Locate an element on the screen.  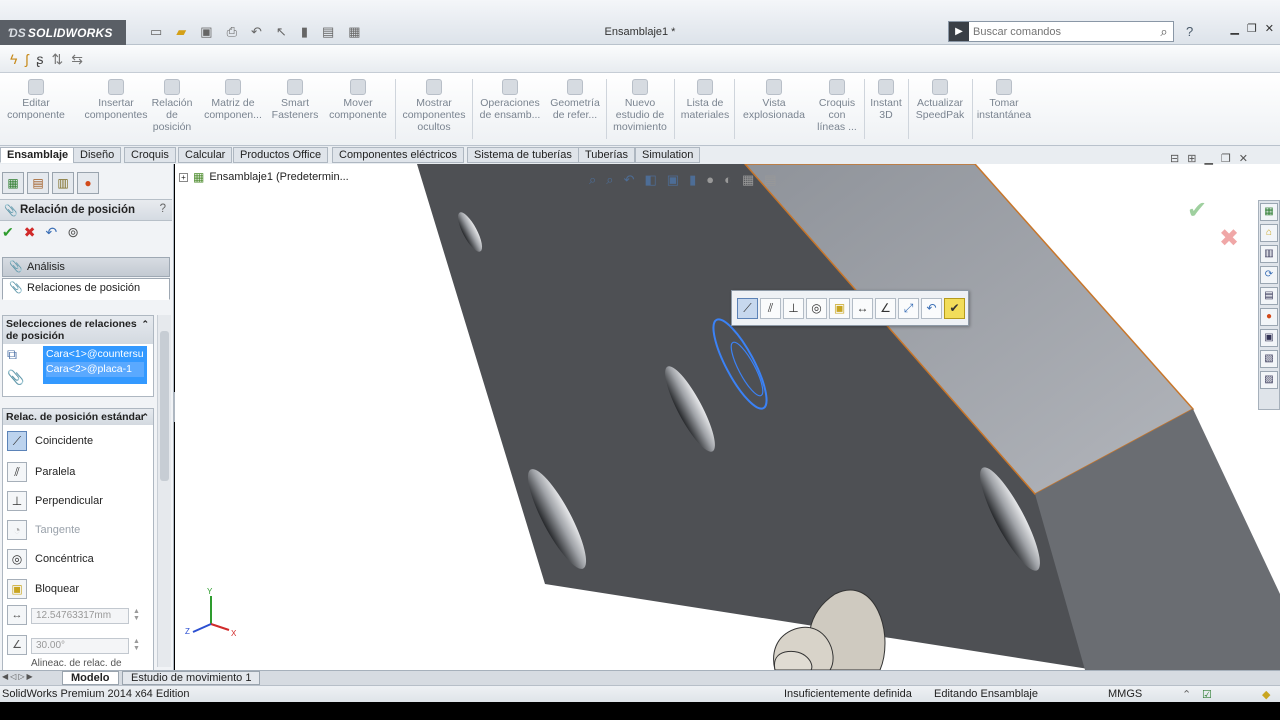
first-tab-icon: ◀ is located at coordinates (5, 676).